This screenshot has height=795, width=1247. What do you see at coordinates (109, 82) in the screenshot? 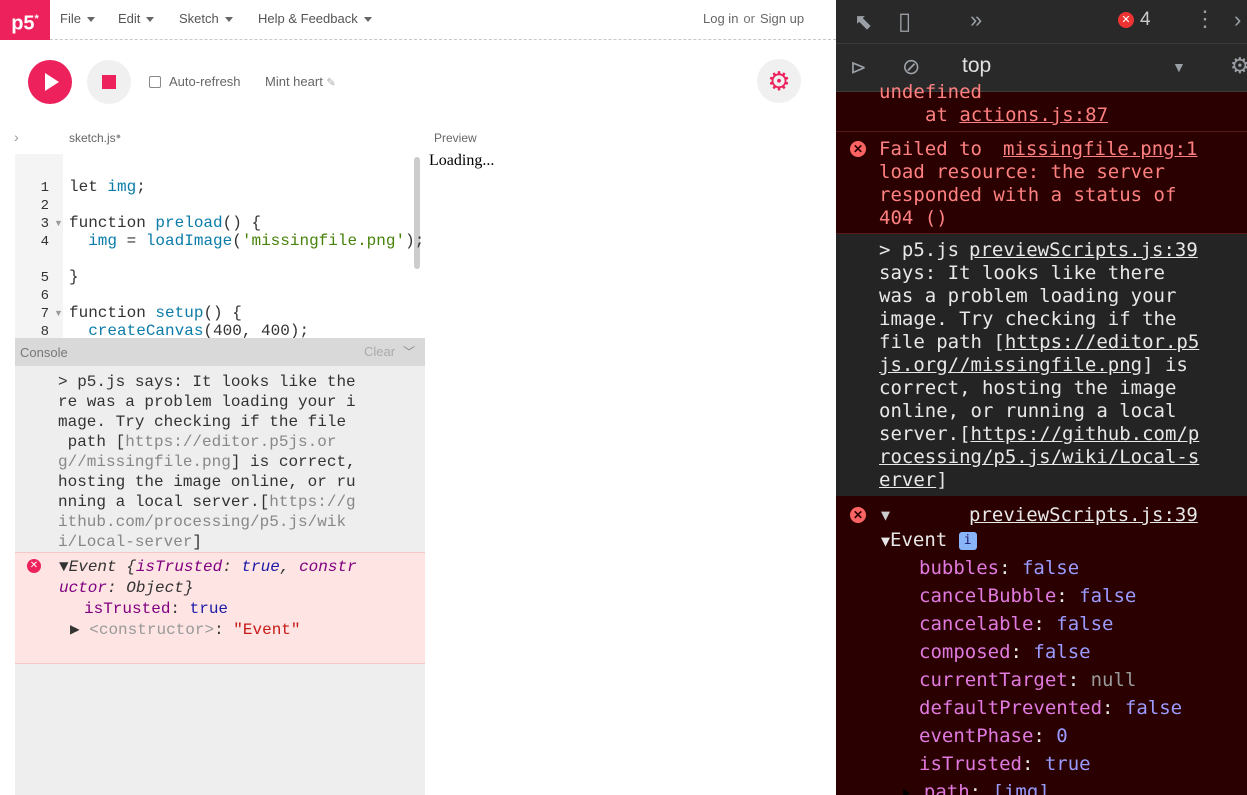
I see `stop-button` at bounding box center [109, 82].